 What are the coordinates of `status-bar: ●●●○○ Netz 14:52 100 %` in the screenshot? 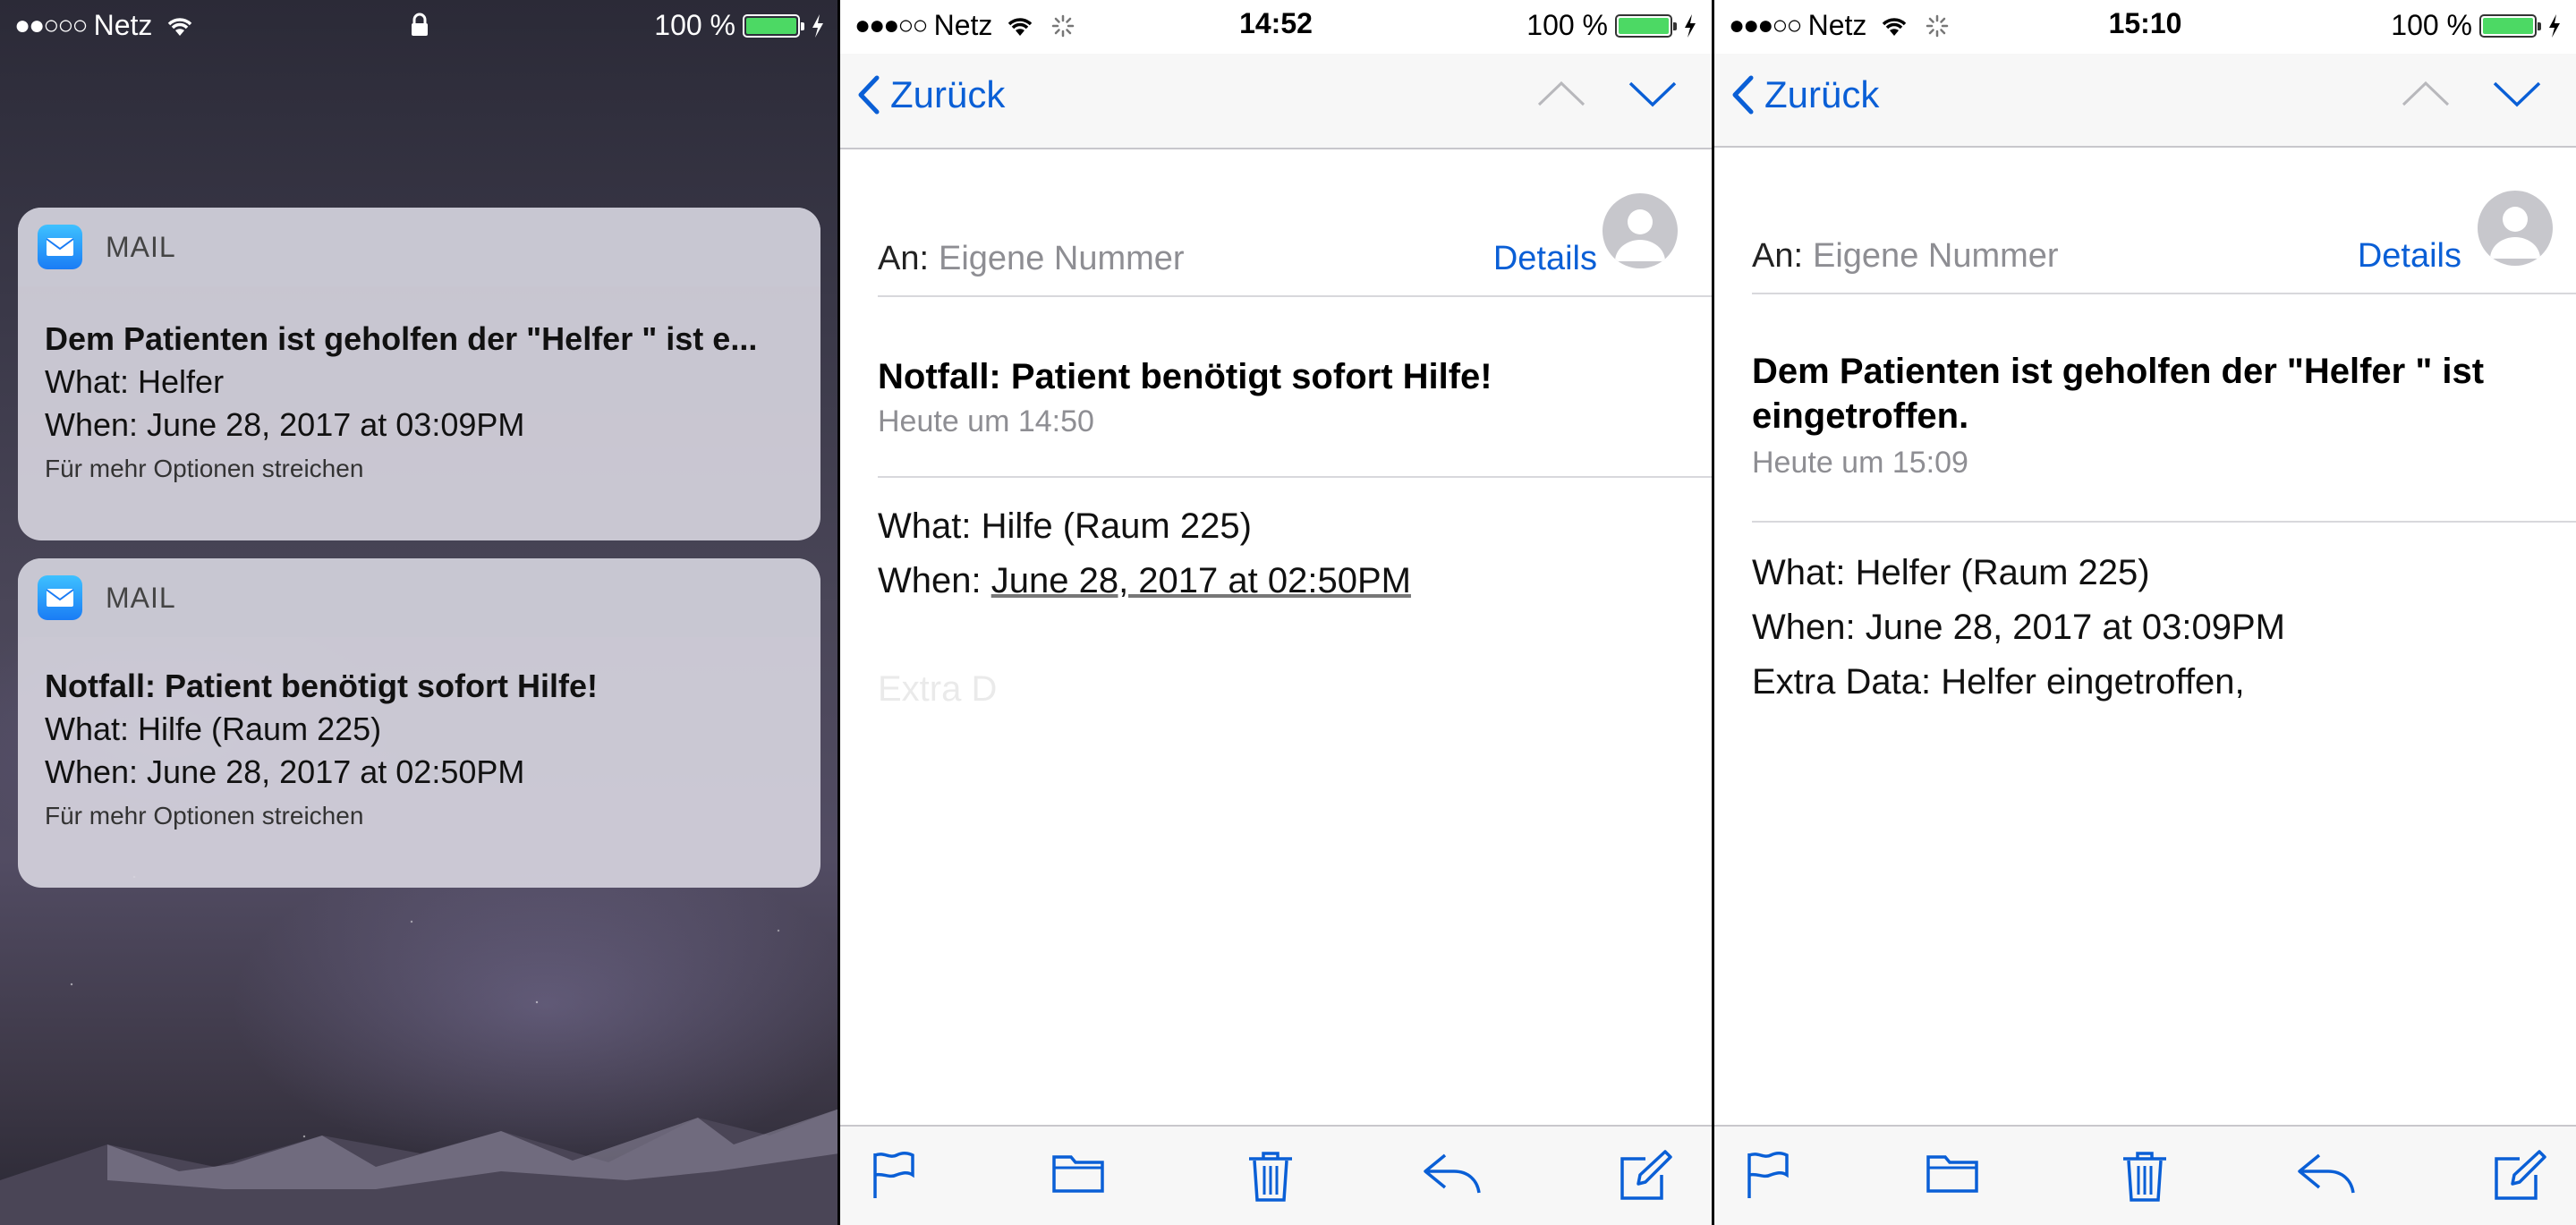 It's located at (1276, 27).